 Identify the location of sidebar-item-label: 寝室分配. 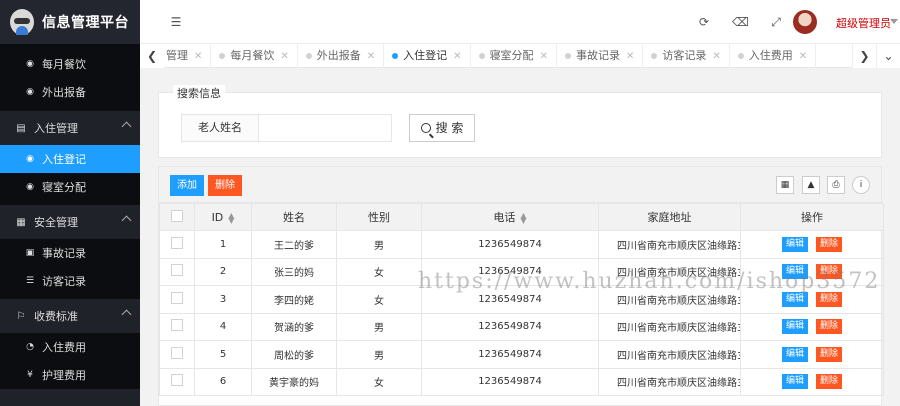
(64, 187).